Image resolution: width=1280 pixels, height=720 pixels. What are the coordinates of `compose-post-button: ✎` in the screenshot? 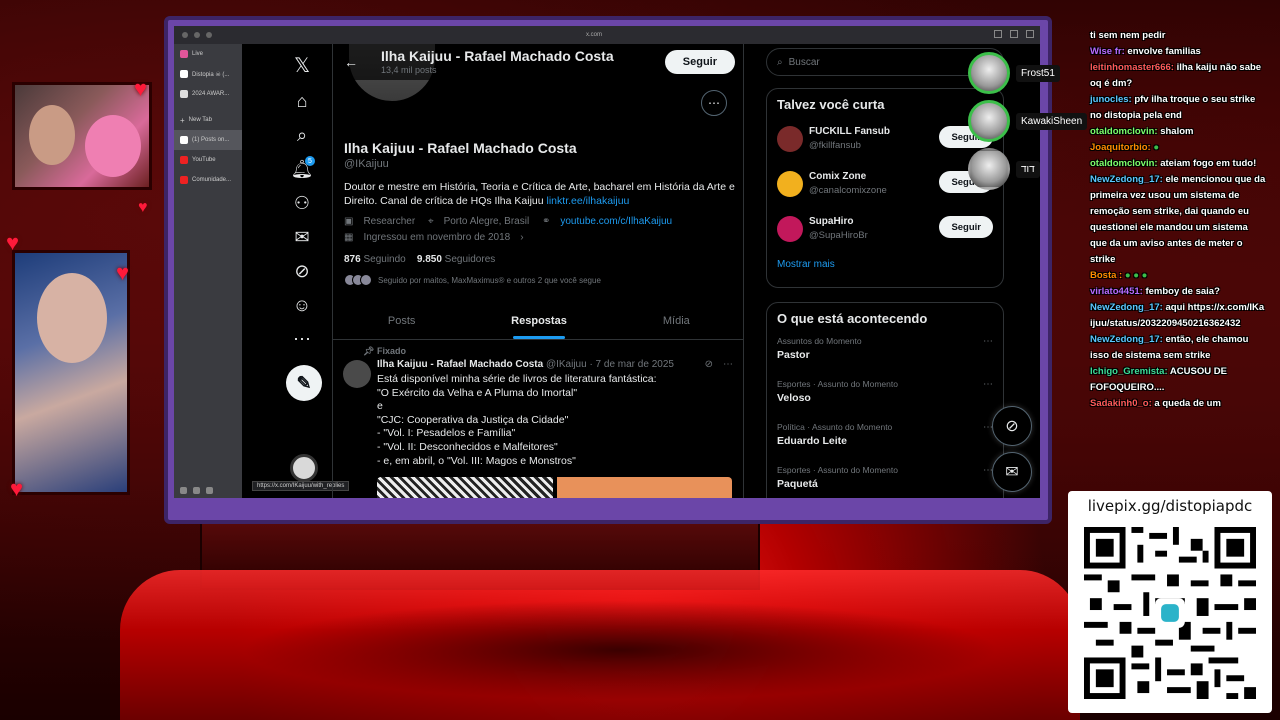 It's located at (304, 383).